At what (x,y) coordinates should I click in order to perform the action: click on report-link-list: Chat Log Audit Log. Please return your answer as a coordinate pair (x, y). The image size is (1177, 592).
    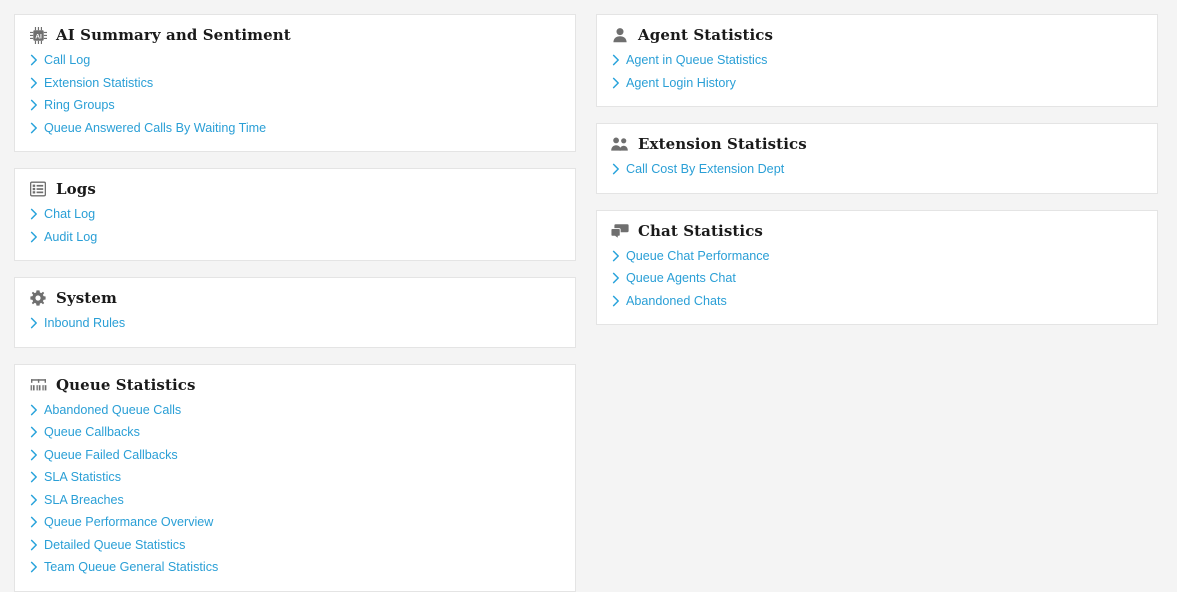
    Looking at the image, I should click on (295, 225).